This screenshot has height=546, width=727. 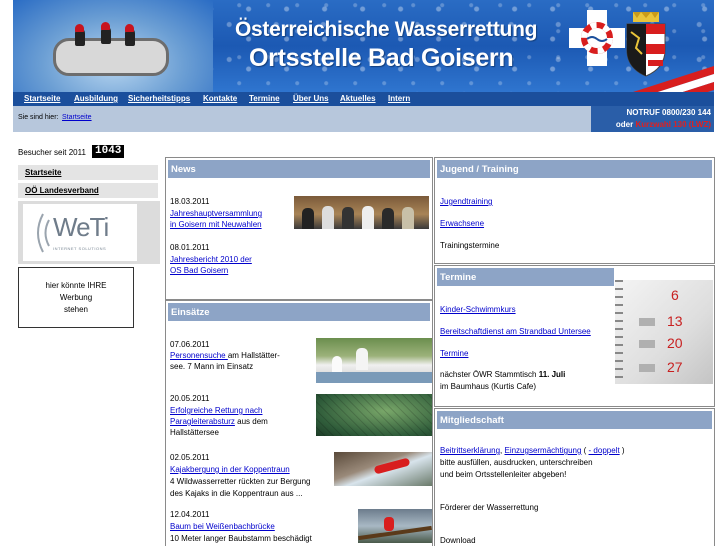 I want to click on sponsor-banner: WeTi INTERNET SOLUTIONS, so click(x=89, y=232).